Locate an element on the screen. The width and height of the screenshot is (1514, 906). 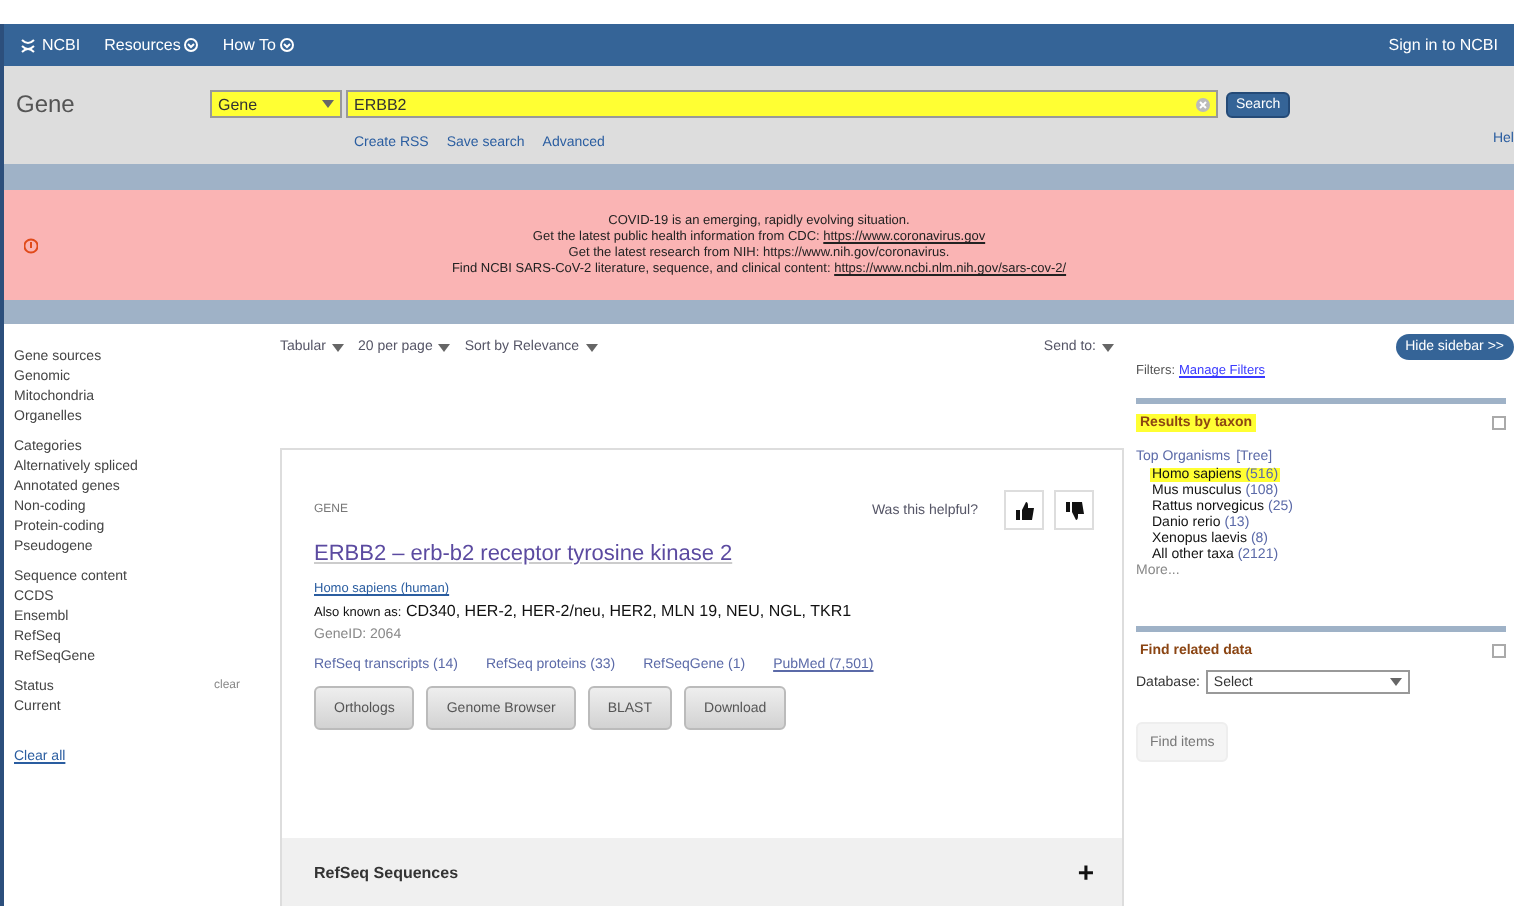
warning-icon is located at coordinates (31, 246).